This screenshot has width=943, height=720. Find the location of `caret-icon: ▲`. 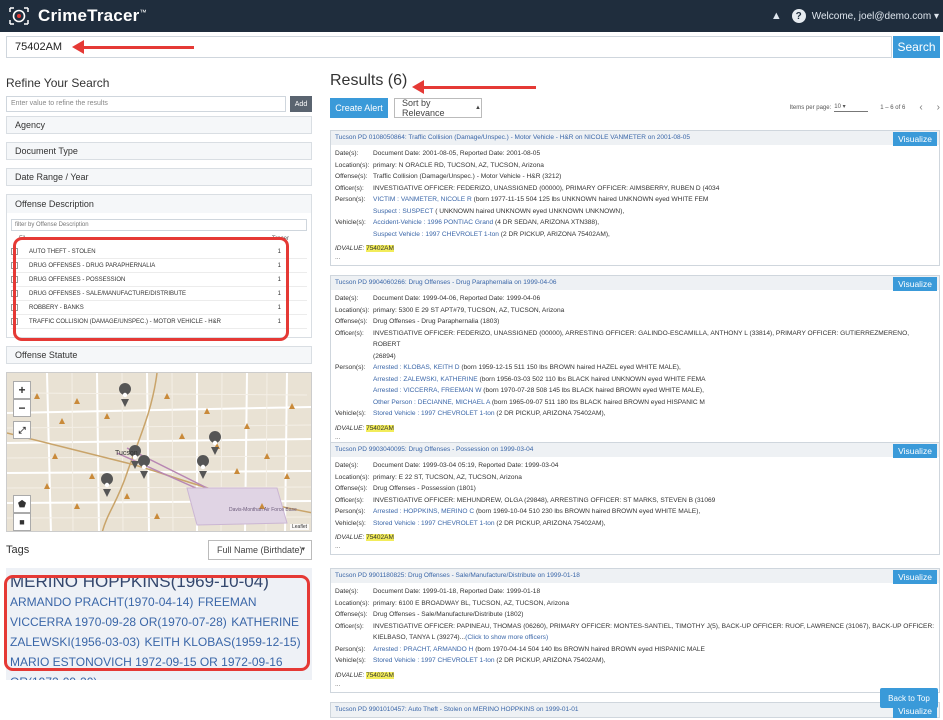

caret-icon: ▲ is located at coordinates (478, 108).